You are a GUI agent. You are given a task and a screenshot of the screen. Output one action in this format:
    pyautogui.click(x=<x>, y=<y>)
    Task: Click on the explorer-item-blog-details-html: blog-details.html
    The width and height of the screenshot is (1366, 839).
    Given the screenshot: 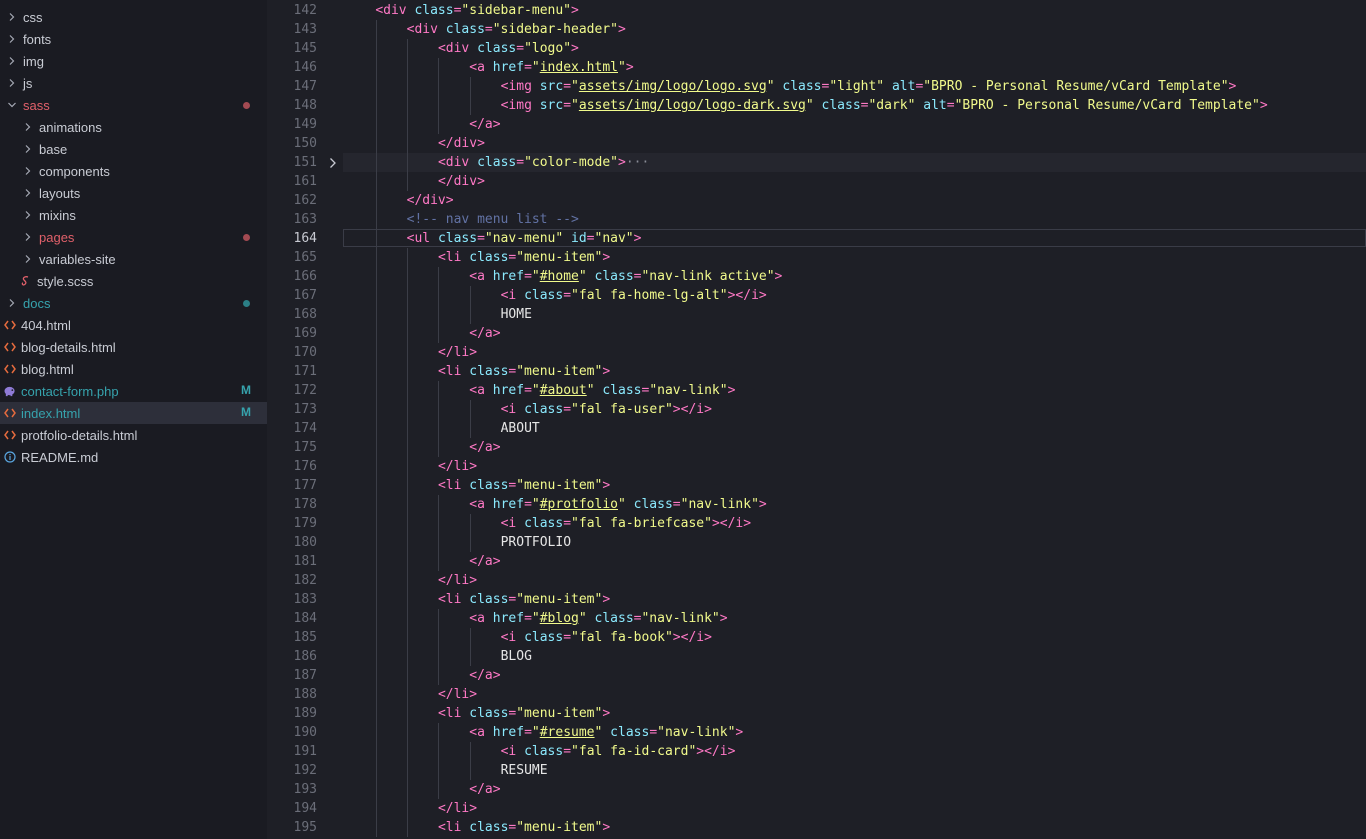 What is the action you would take?
    pyautogui.click(x=133, y=347)
    